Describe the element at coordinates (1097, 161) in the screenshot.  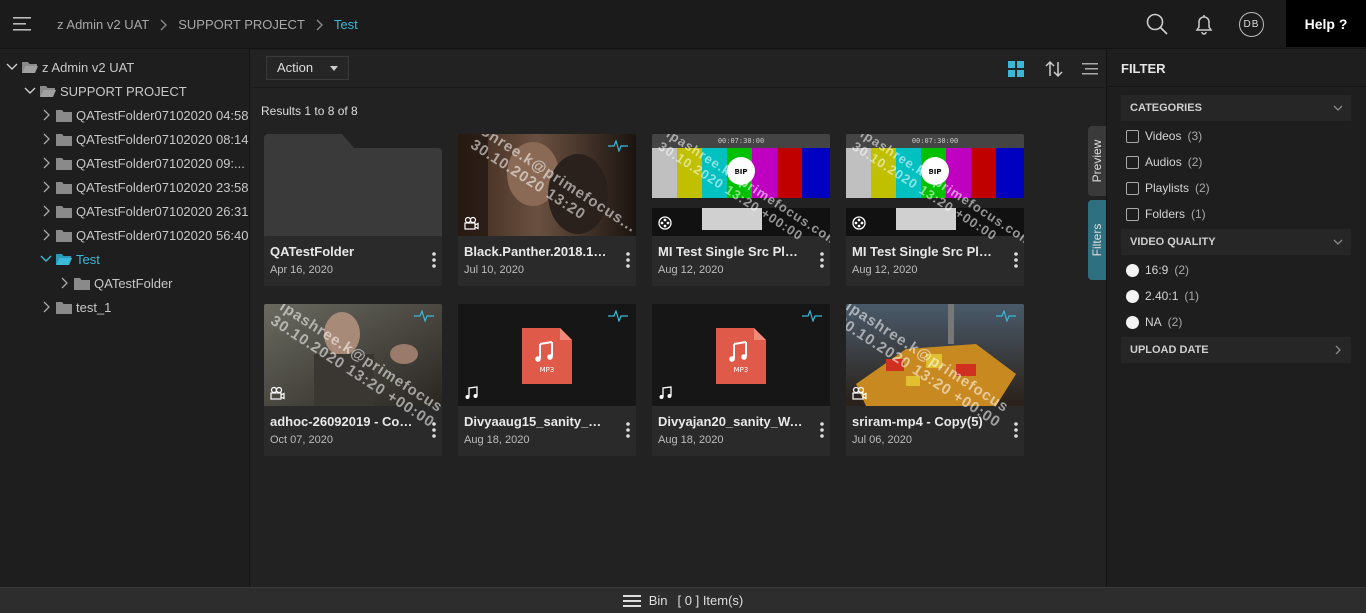
I see `preview-tab: Preview` at that location.